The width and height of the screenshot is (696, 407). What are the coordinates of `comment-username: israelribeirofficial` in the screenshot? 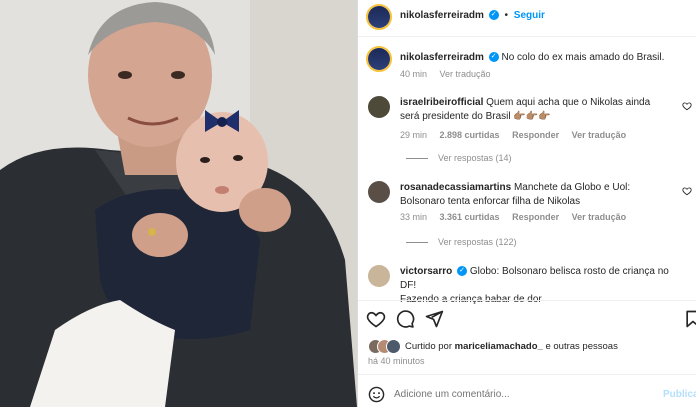 It's located at (441, 102).